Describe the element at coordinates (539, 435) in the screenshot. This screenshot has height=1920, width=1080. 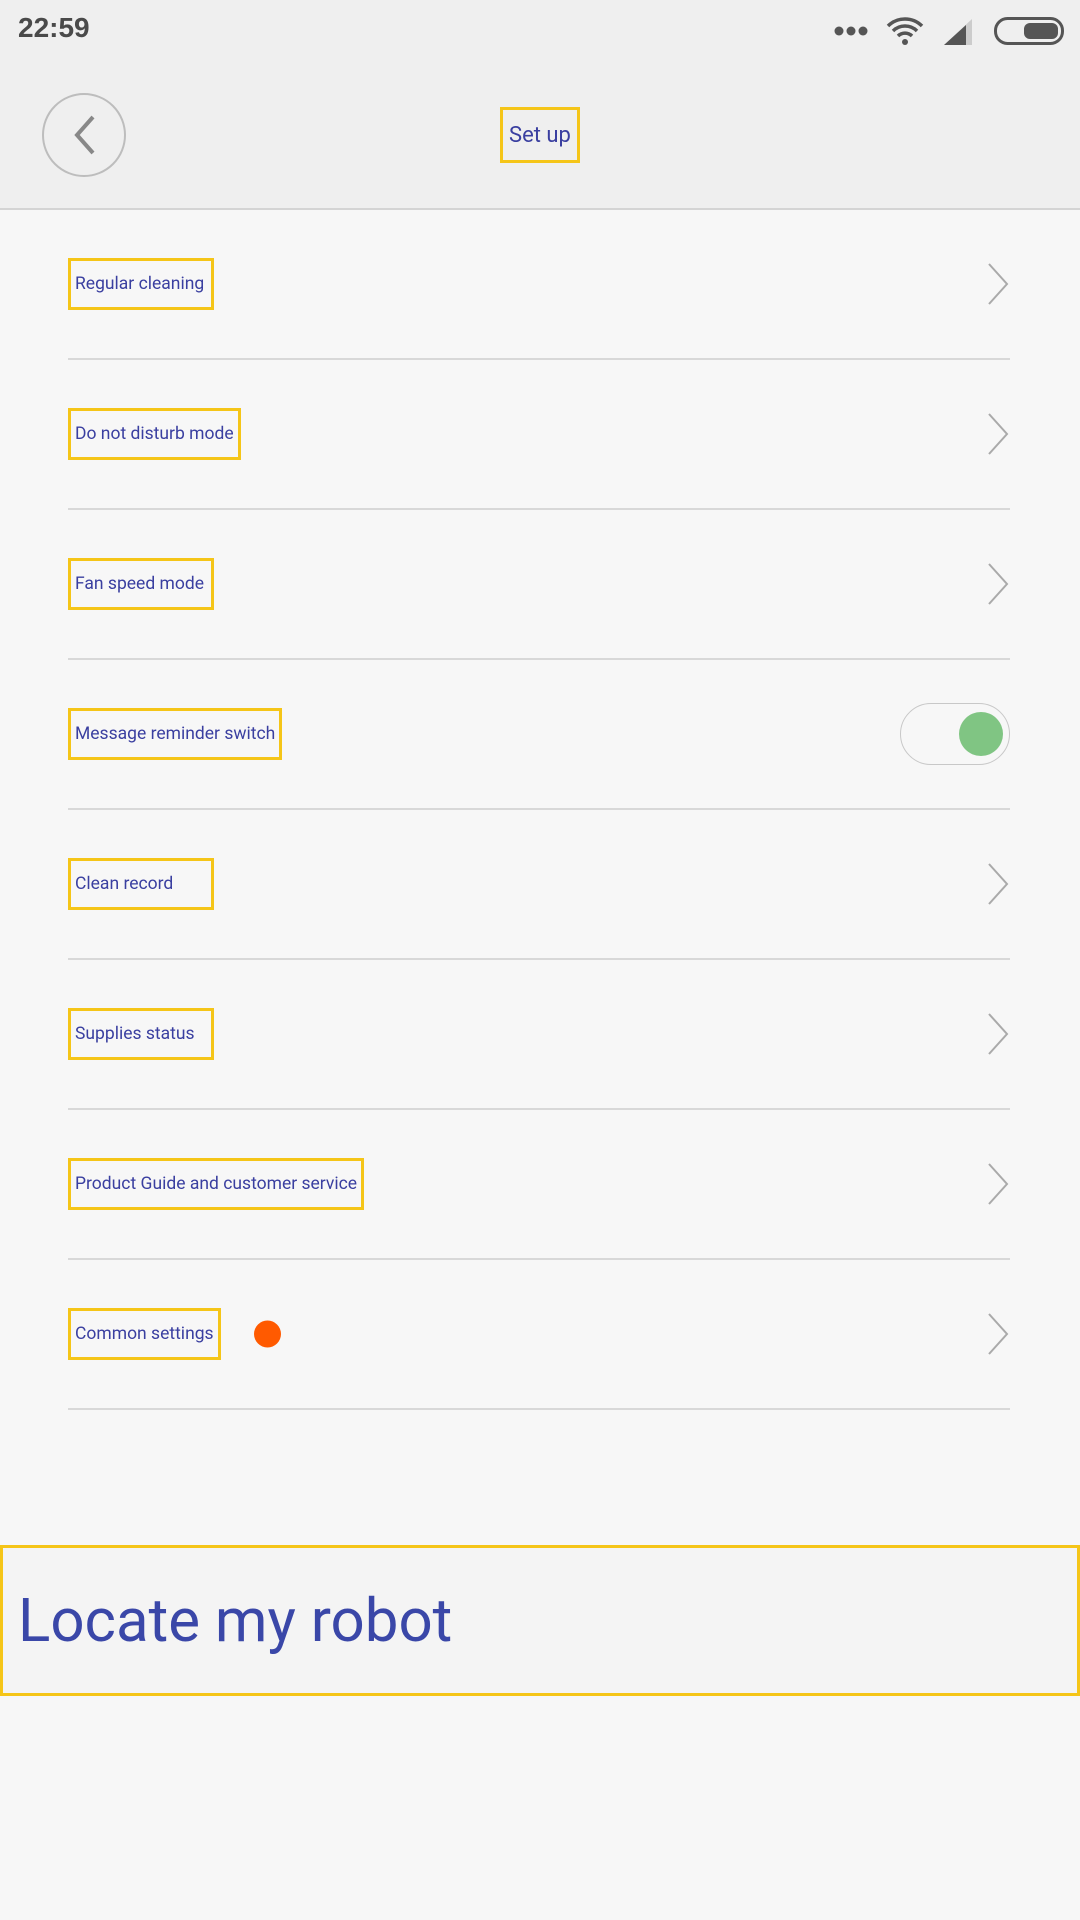
I see `settings-row: Do not disturb mode` at that location.